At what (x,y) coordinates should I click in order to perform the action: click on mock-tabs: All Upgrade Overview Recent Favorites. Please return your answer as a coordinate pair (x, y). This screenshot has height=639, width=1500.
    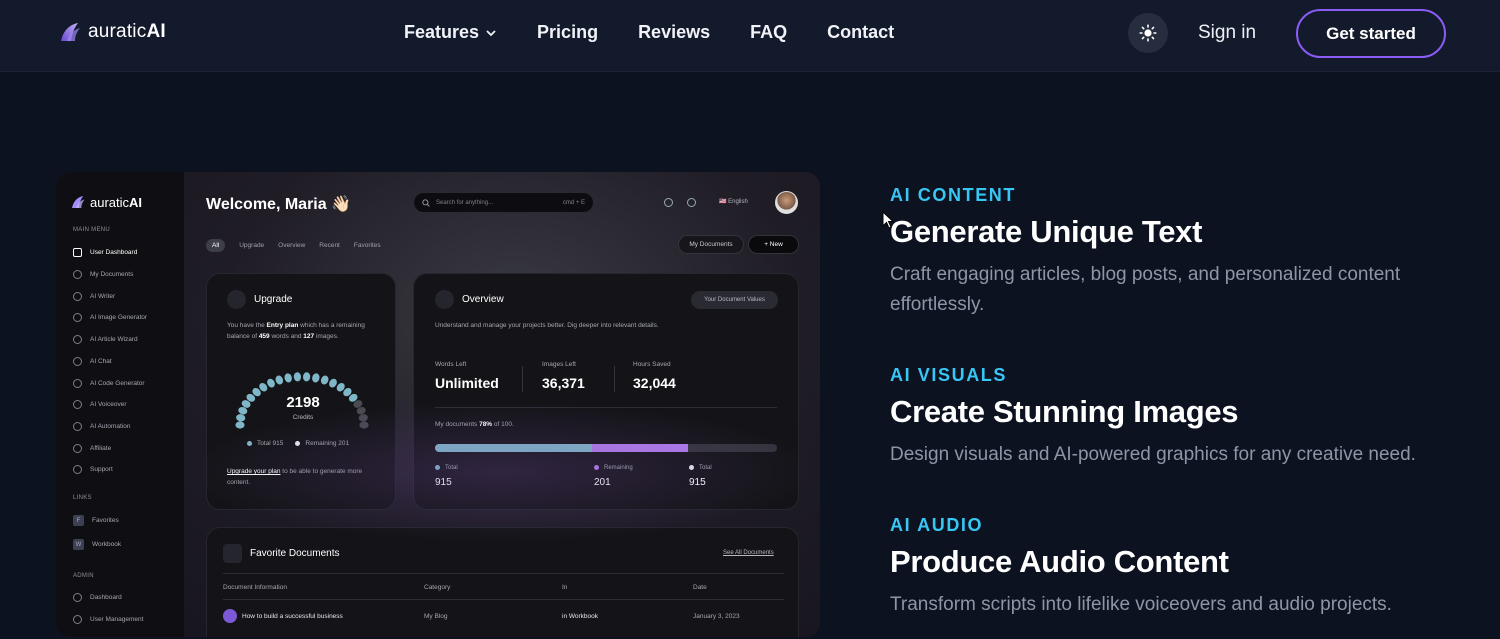
    Looking at the image, I should click on (293, 245).